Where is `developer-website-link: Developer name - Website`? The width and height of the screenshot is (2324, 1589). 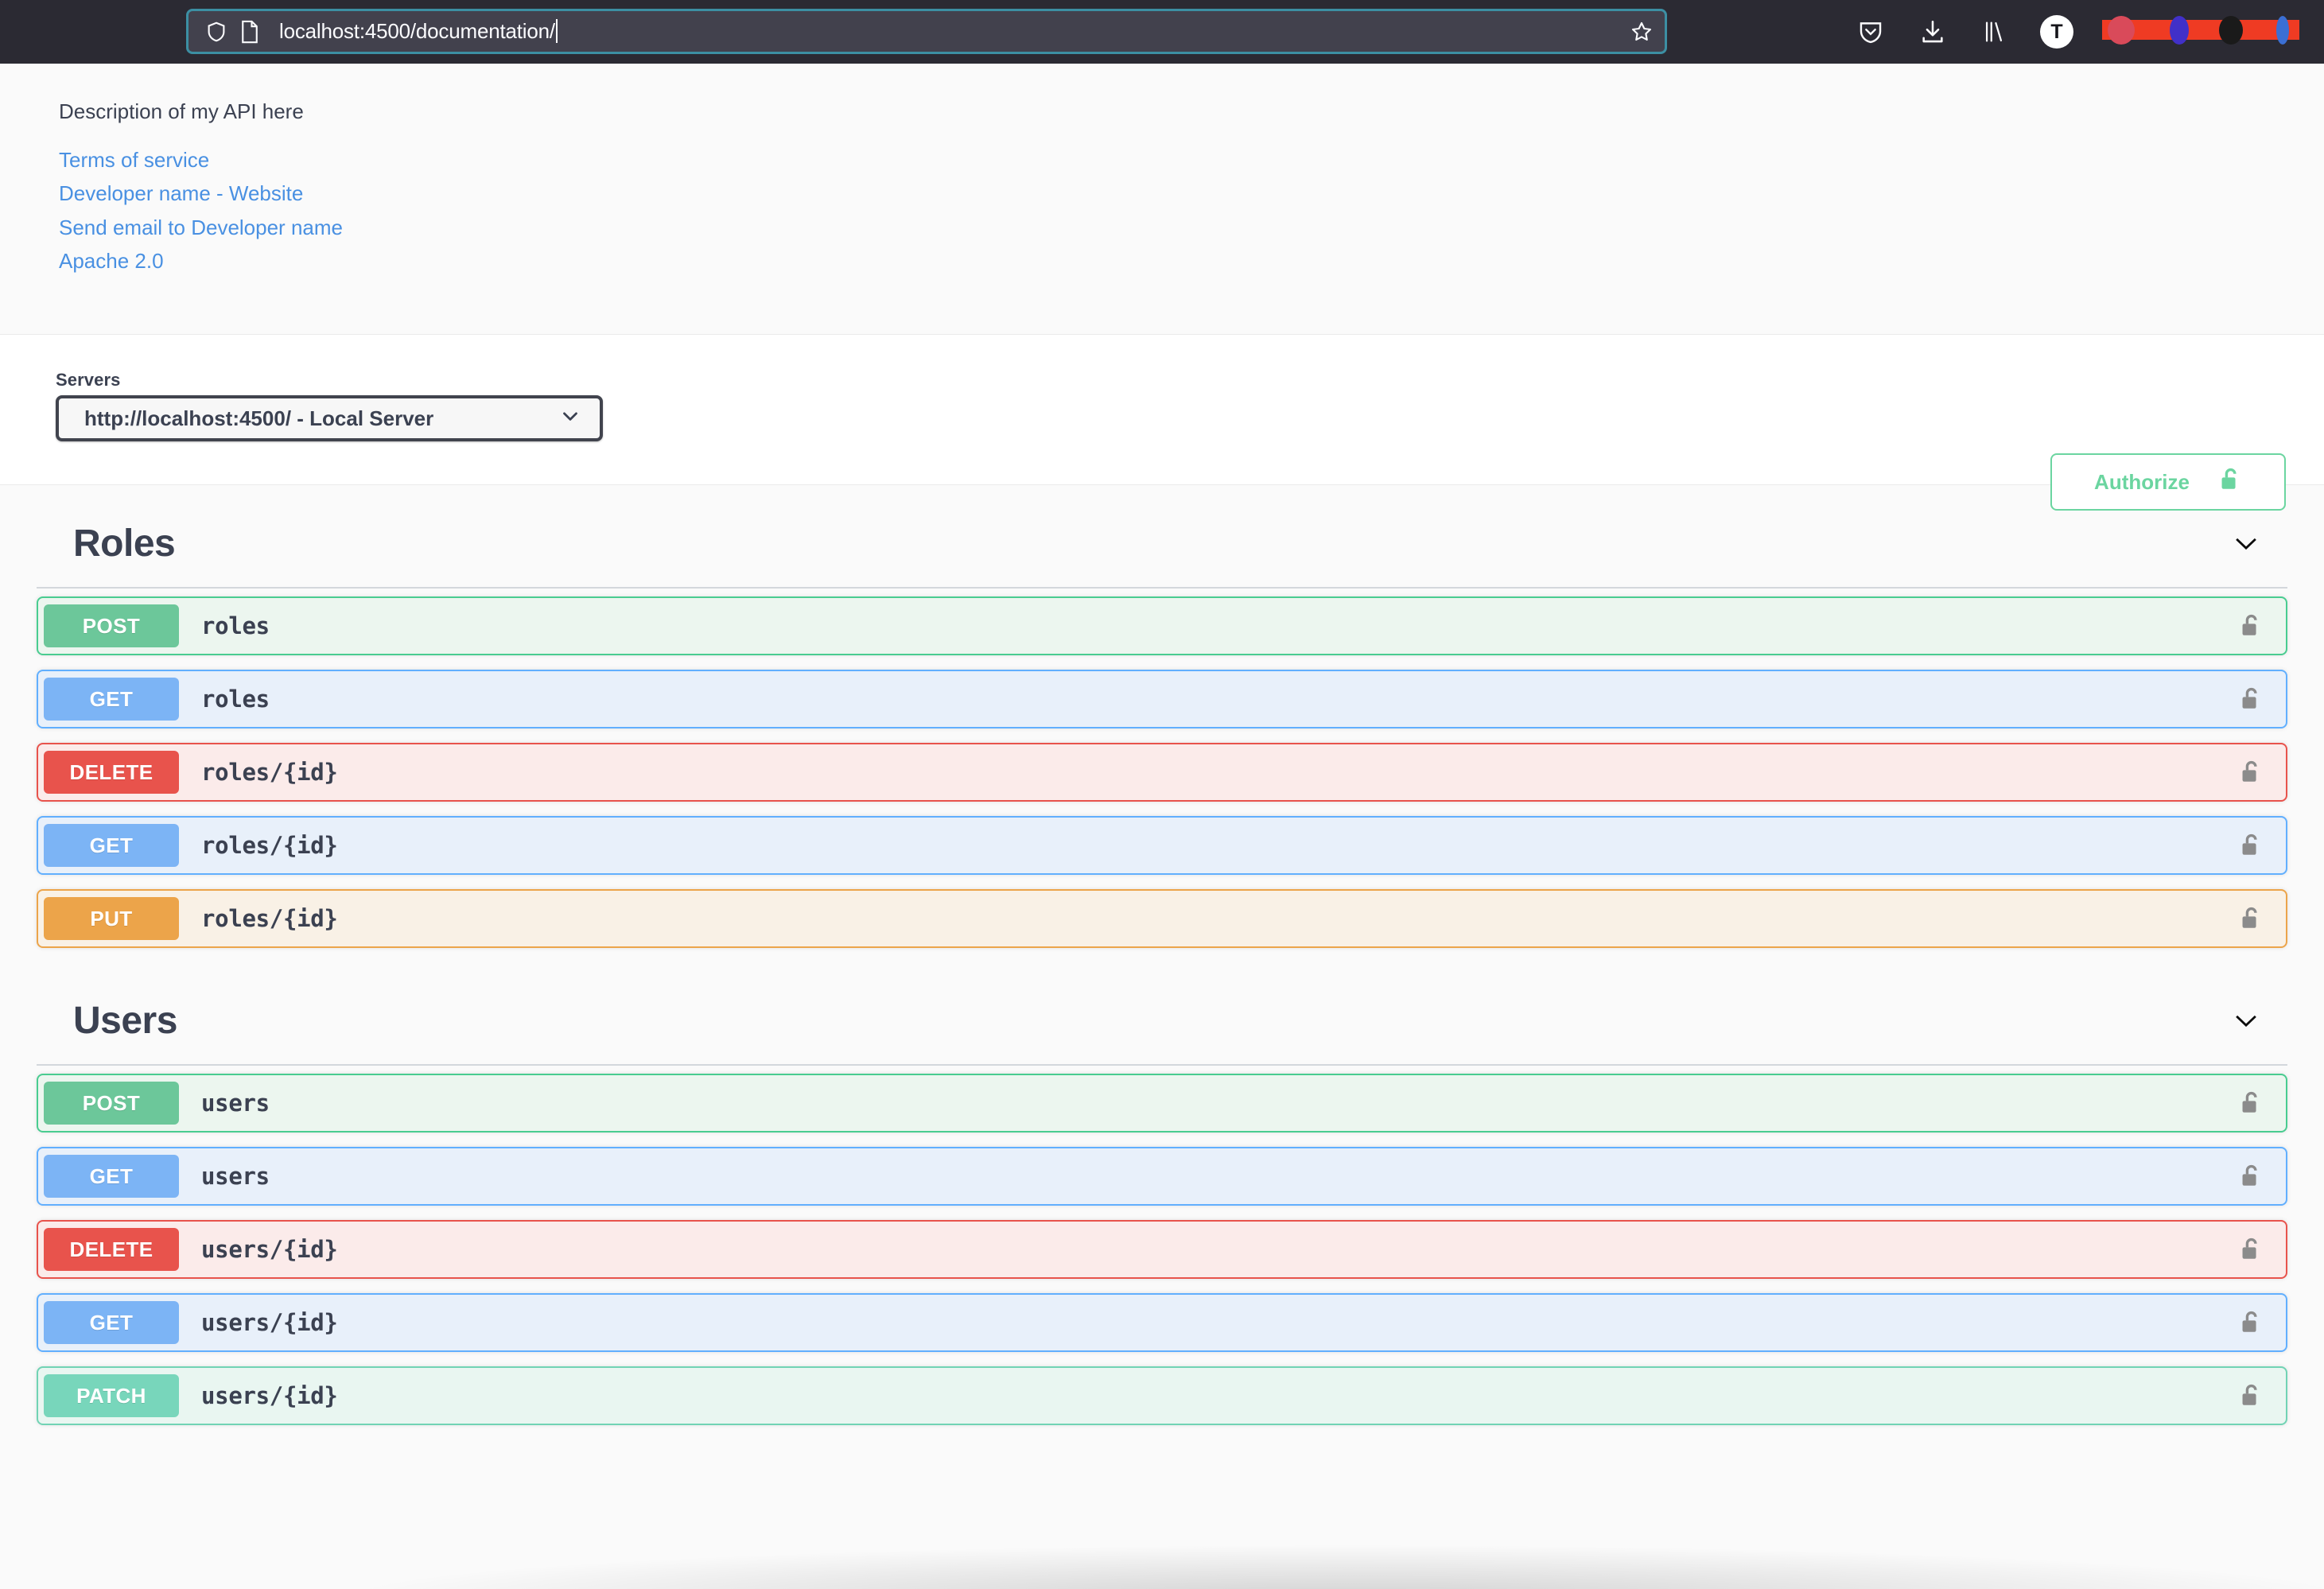
developer-website-link: Developer name - Website is located at coordinates (181, 193).